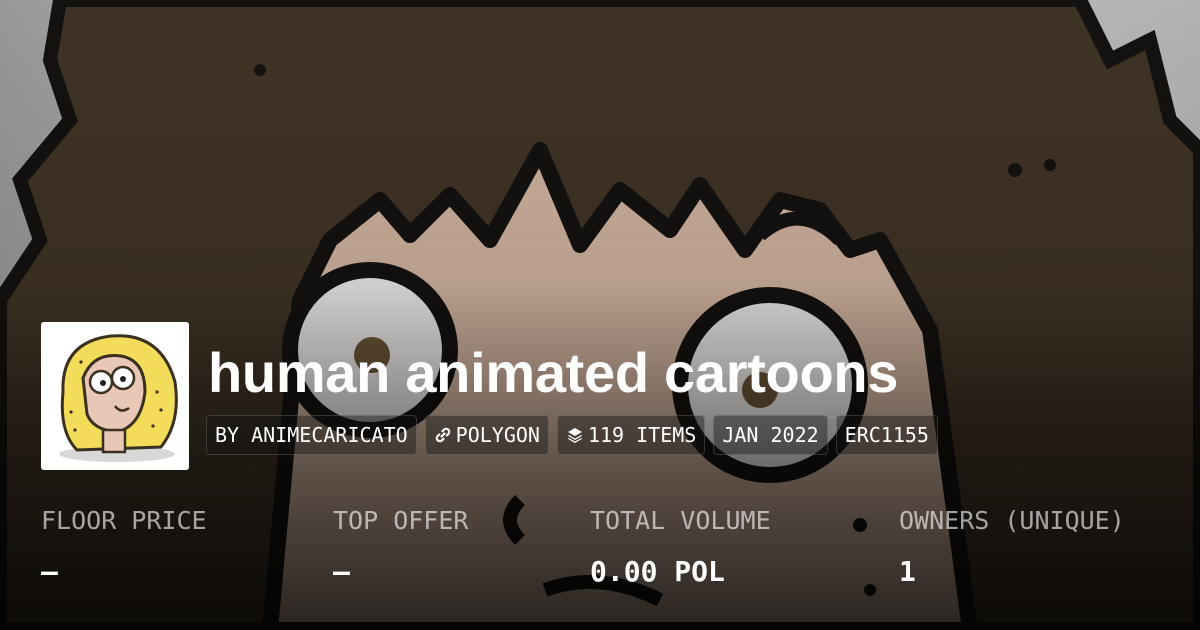 Image resolution: width=1200 pixels, height=630 pixels. What do you see at coordinates (553, 372) in the screenshot?
I see `collection-title: human animated cartoons` at bounding box center [553, 372].